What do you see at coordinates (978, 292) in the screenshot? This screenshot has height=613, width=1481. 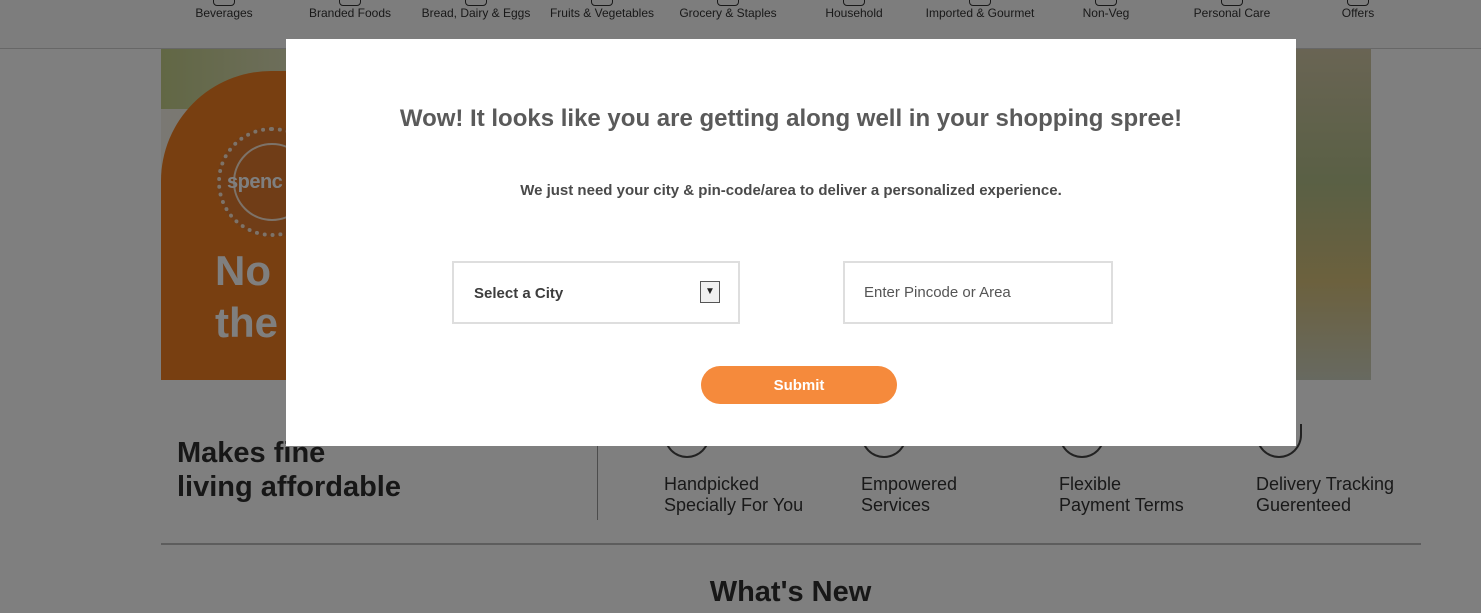 I see `pincode-input` at bounding box center [978, 292].